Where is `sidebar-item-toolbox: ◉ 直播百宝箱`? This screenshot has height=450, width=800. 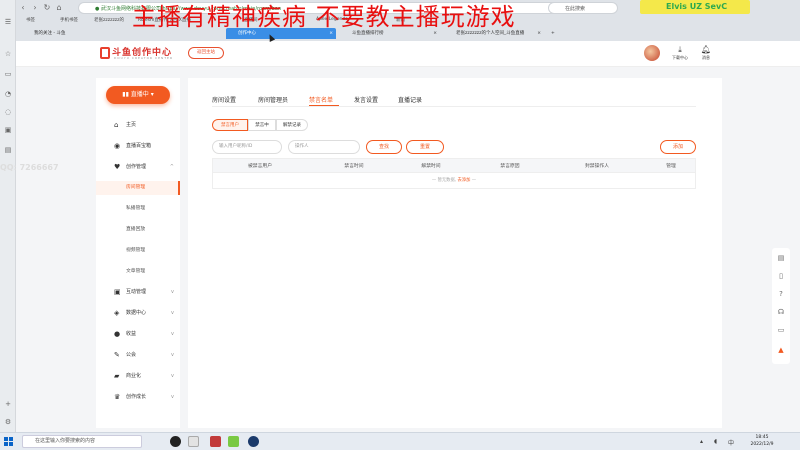 sidebar-item-toolbox: ◉ 直播百宝箱 is located at coordinates (138, 146).